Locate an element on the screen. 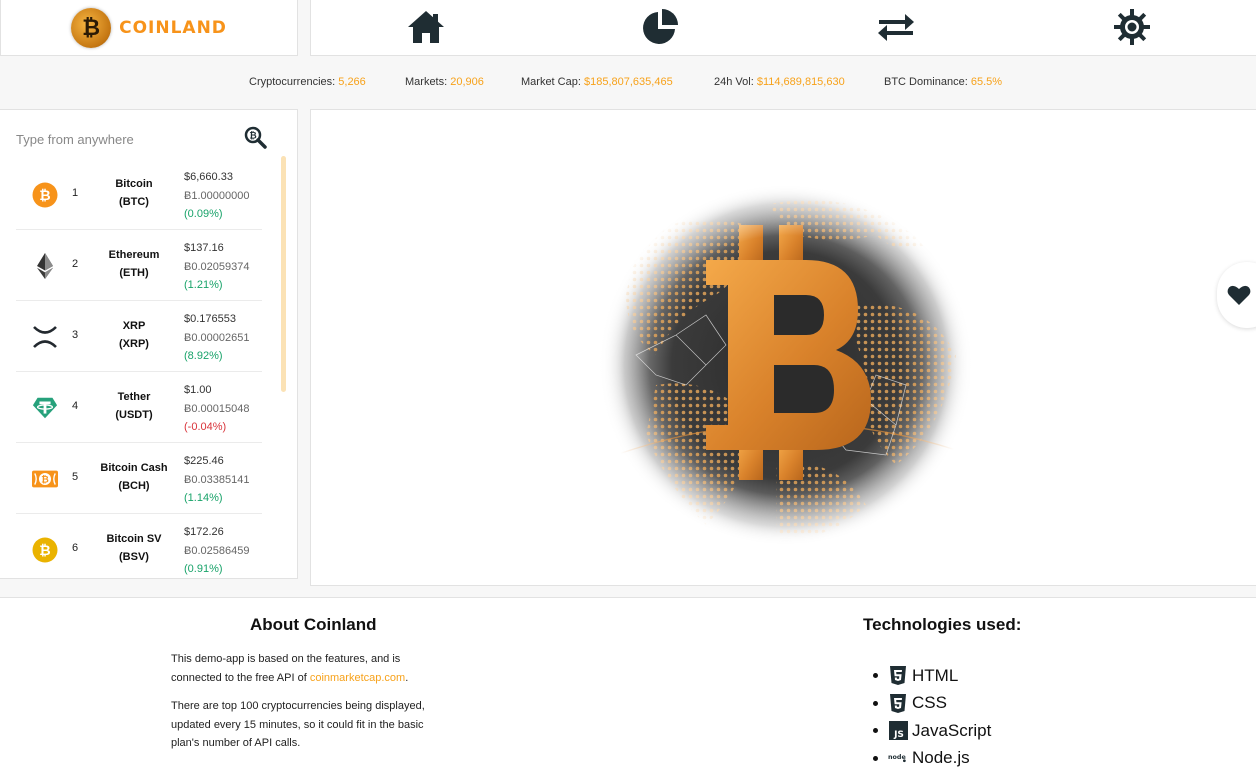 This screenshot has height=781, width=1256. search-icon: ₿ is located at coordinates (255, 137).